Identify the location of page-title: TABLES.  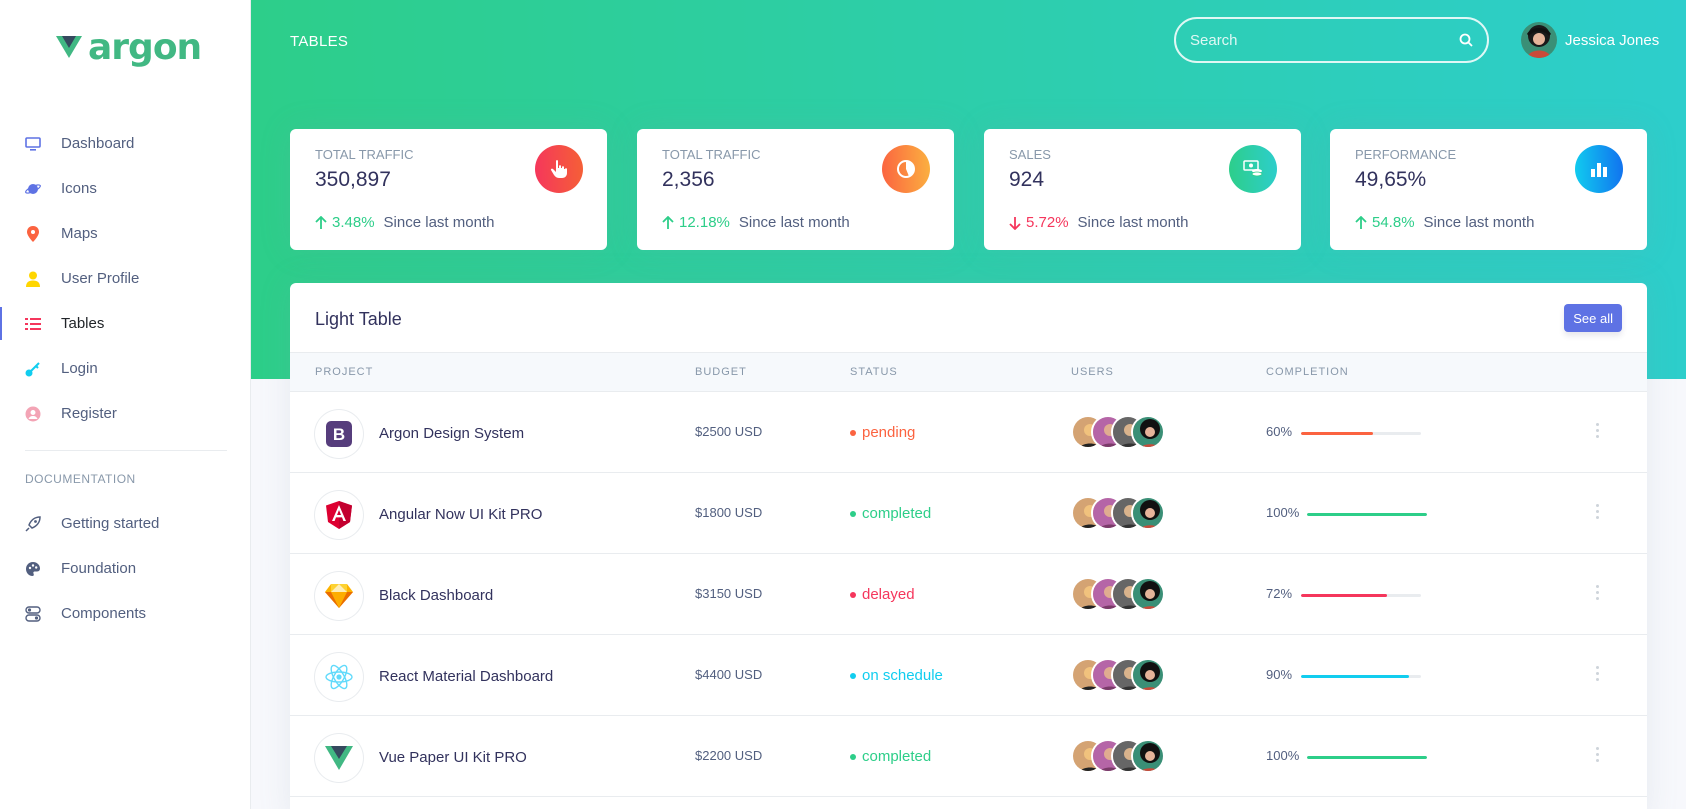
(319, 41).